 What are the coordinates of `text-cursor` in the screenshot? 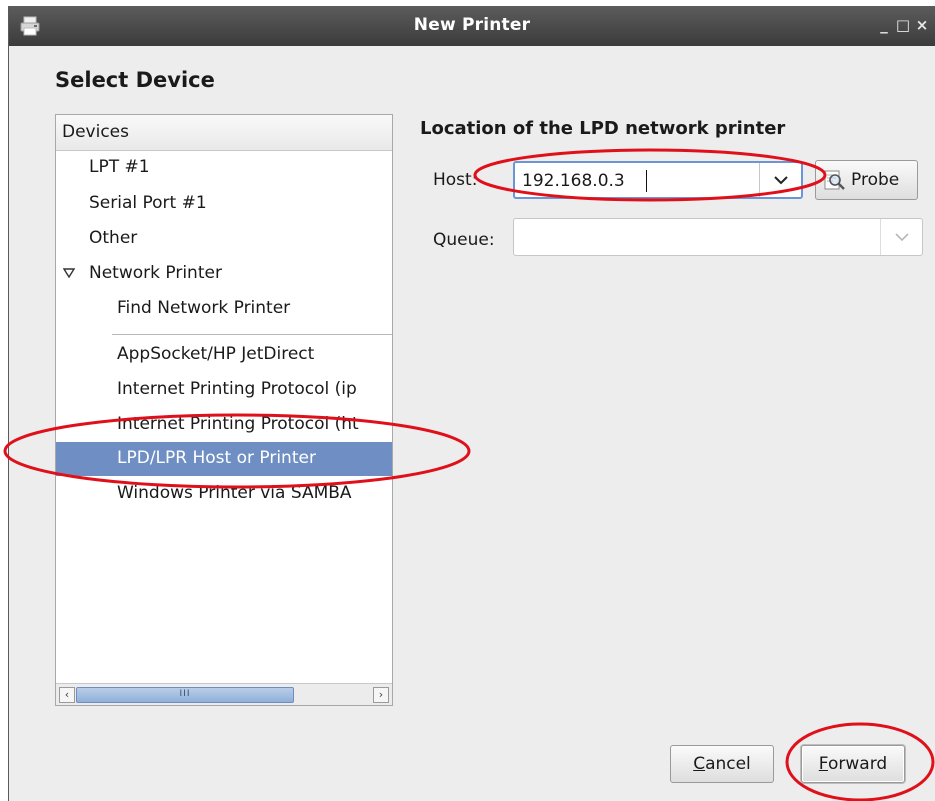 It's located at (646, 181).